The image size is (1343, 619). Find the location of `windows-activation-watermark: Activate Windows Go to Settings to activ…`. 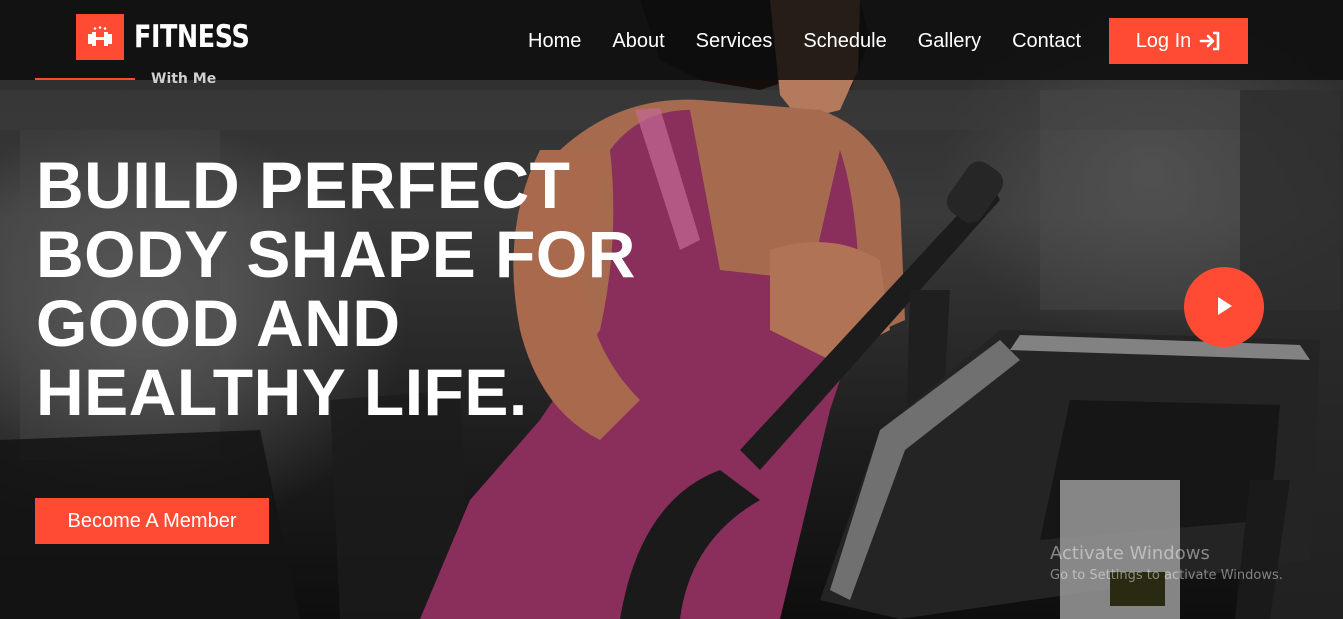

windows-activation-watermark: Activate Windows Go to Settings to activ… is located at coordinates (1166, 564).